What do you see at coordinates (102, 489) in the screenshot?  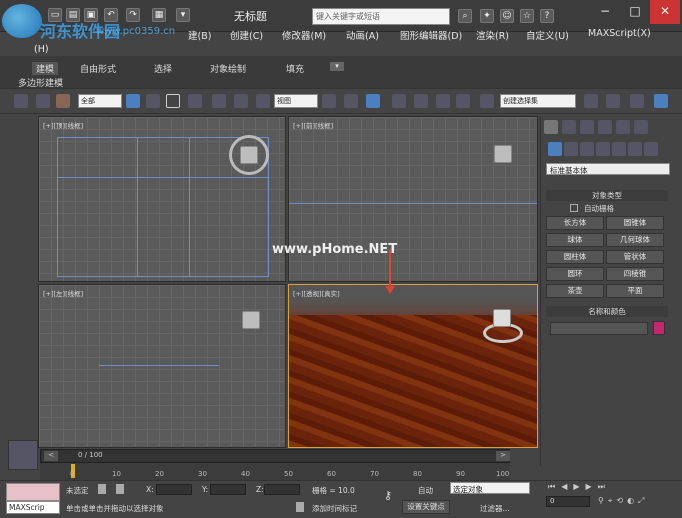 I see `lock-selection-icon` at bounding box center [102, 489].